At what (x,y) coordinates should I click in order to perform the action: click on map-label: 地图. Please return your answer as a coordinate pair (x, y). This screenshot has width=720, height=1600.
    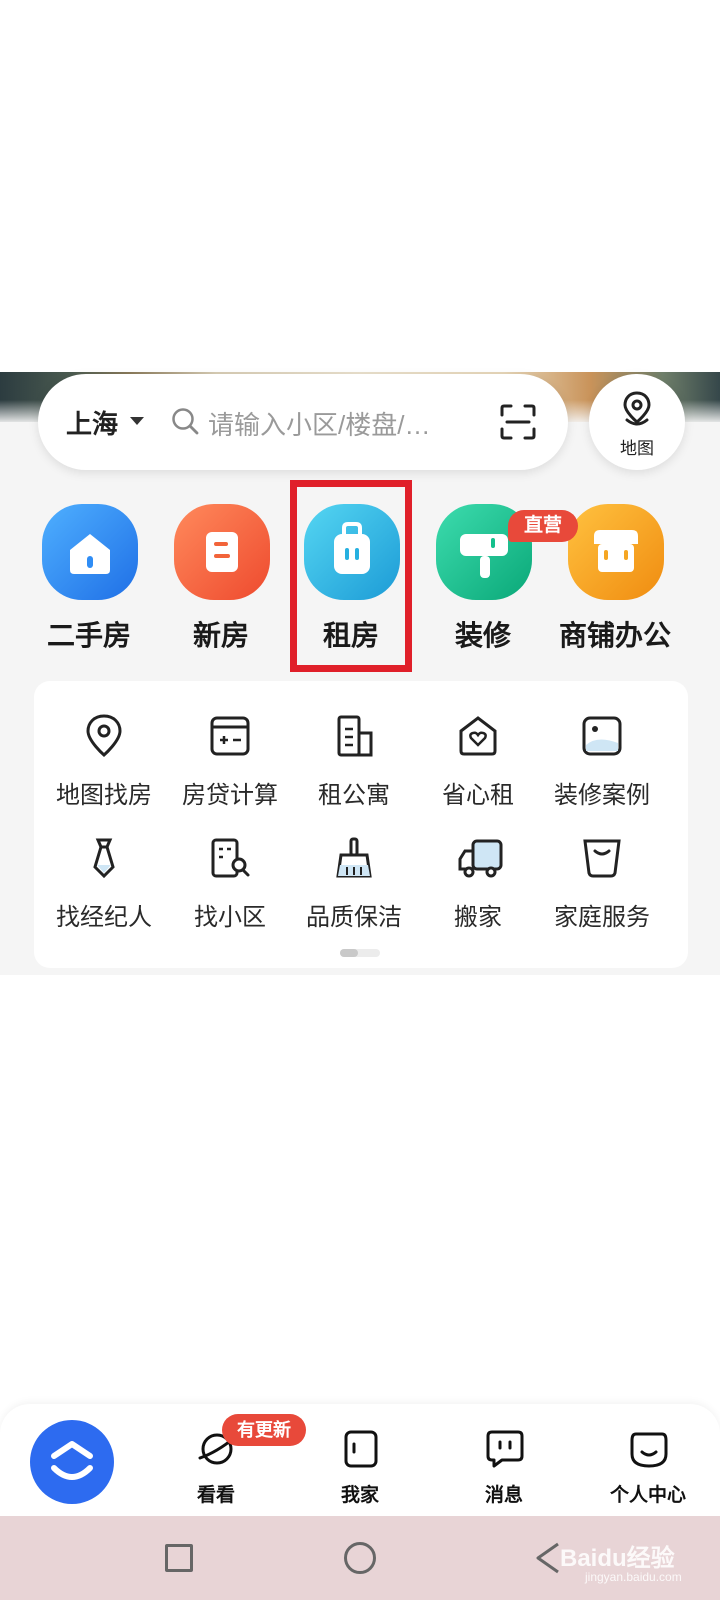
    Looking at the image, I should click on (637, 448).